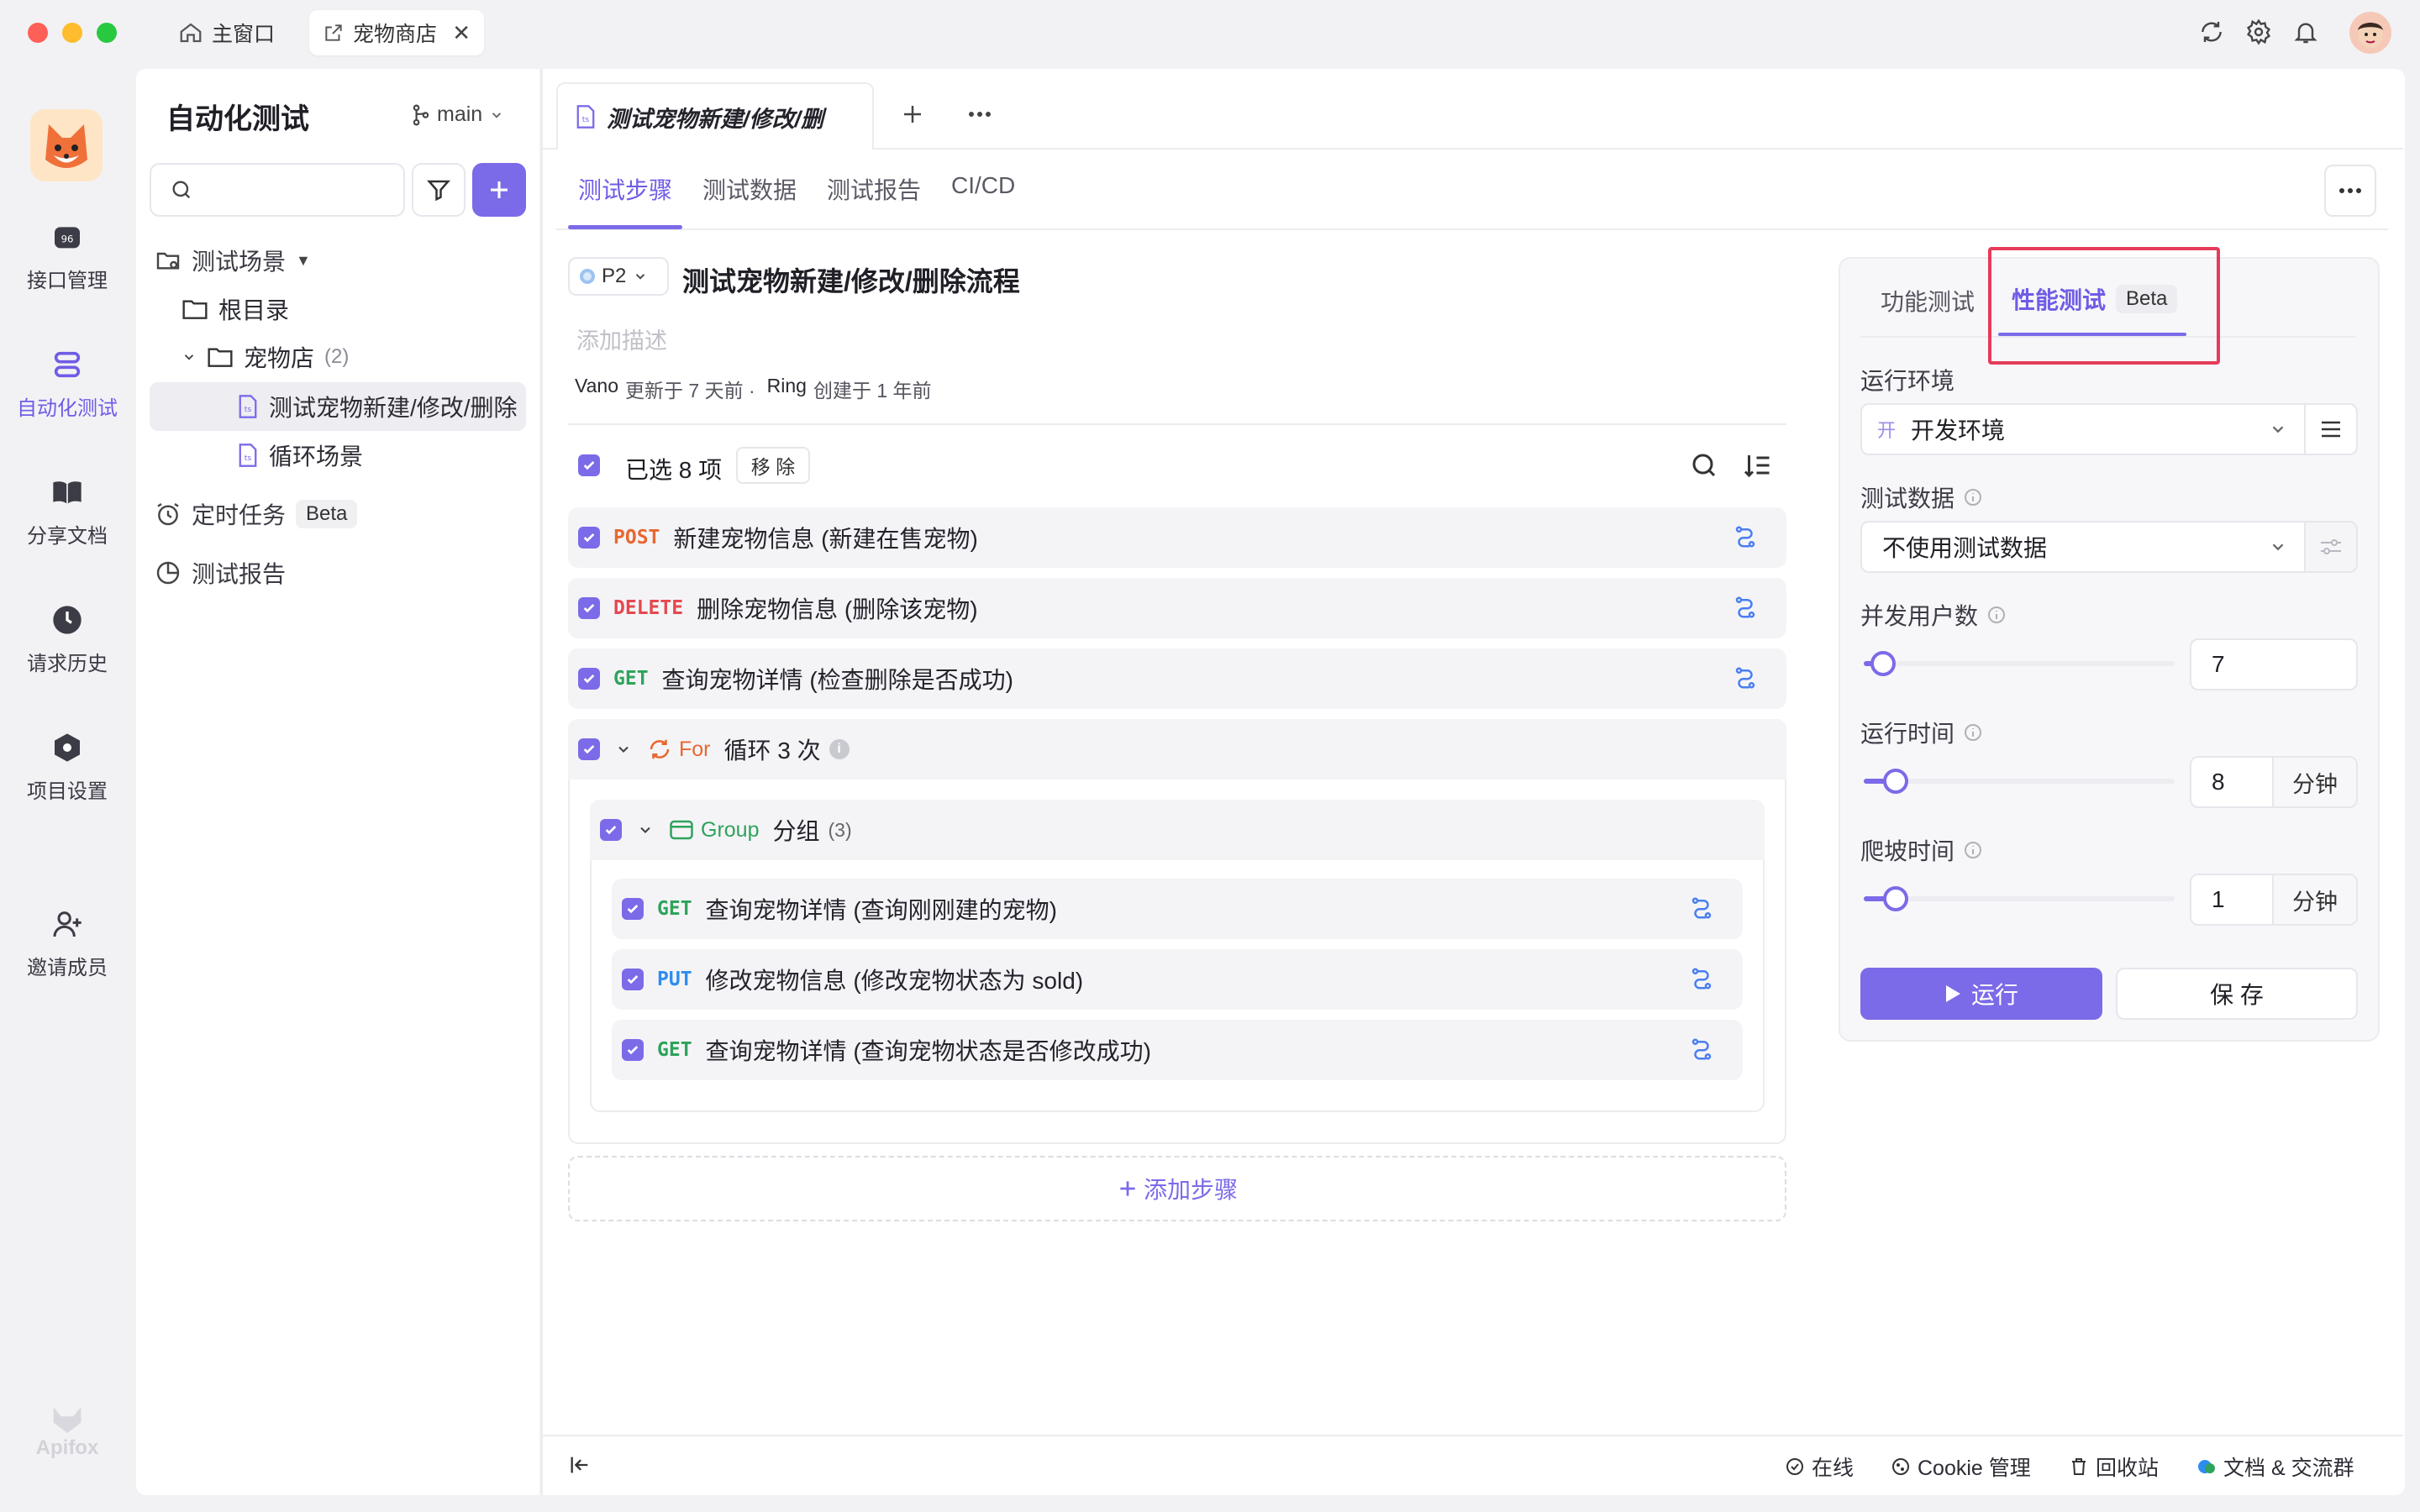  Describe the element at coordinates (1901, 1467) in the screenshot. I see `cookie-icon` at that location.